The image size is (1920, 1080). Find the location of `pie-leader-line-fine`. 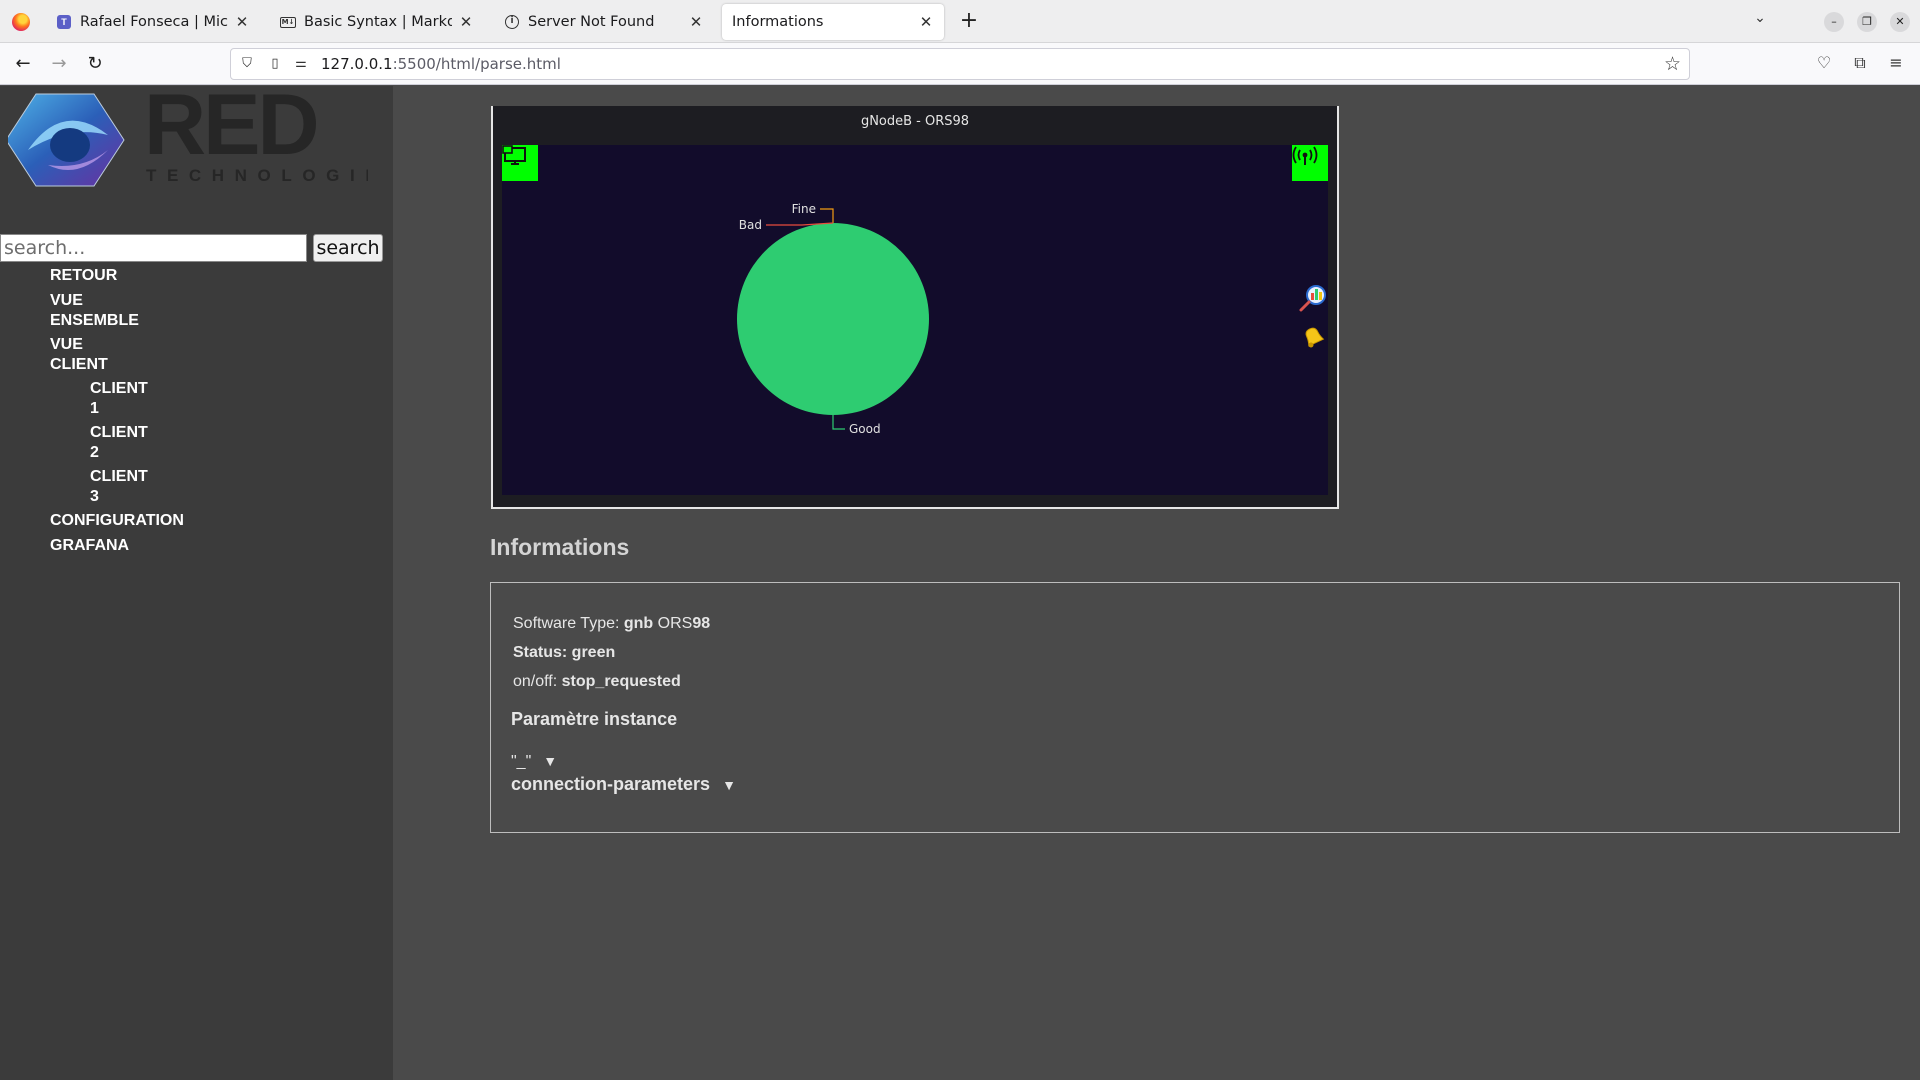

pie-leader-line-fine is located at coordinates (827, 215).